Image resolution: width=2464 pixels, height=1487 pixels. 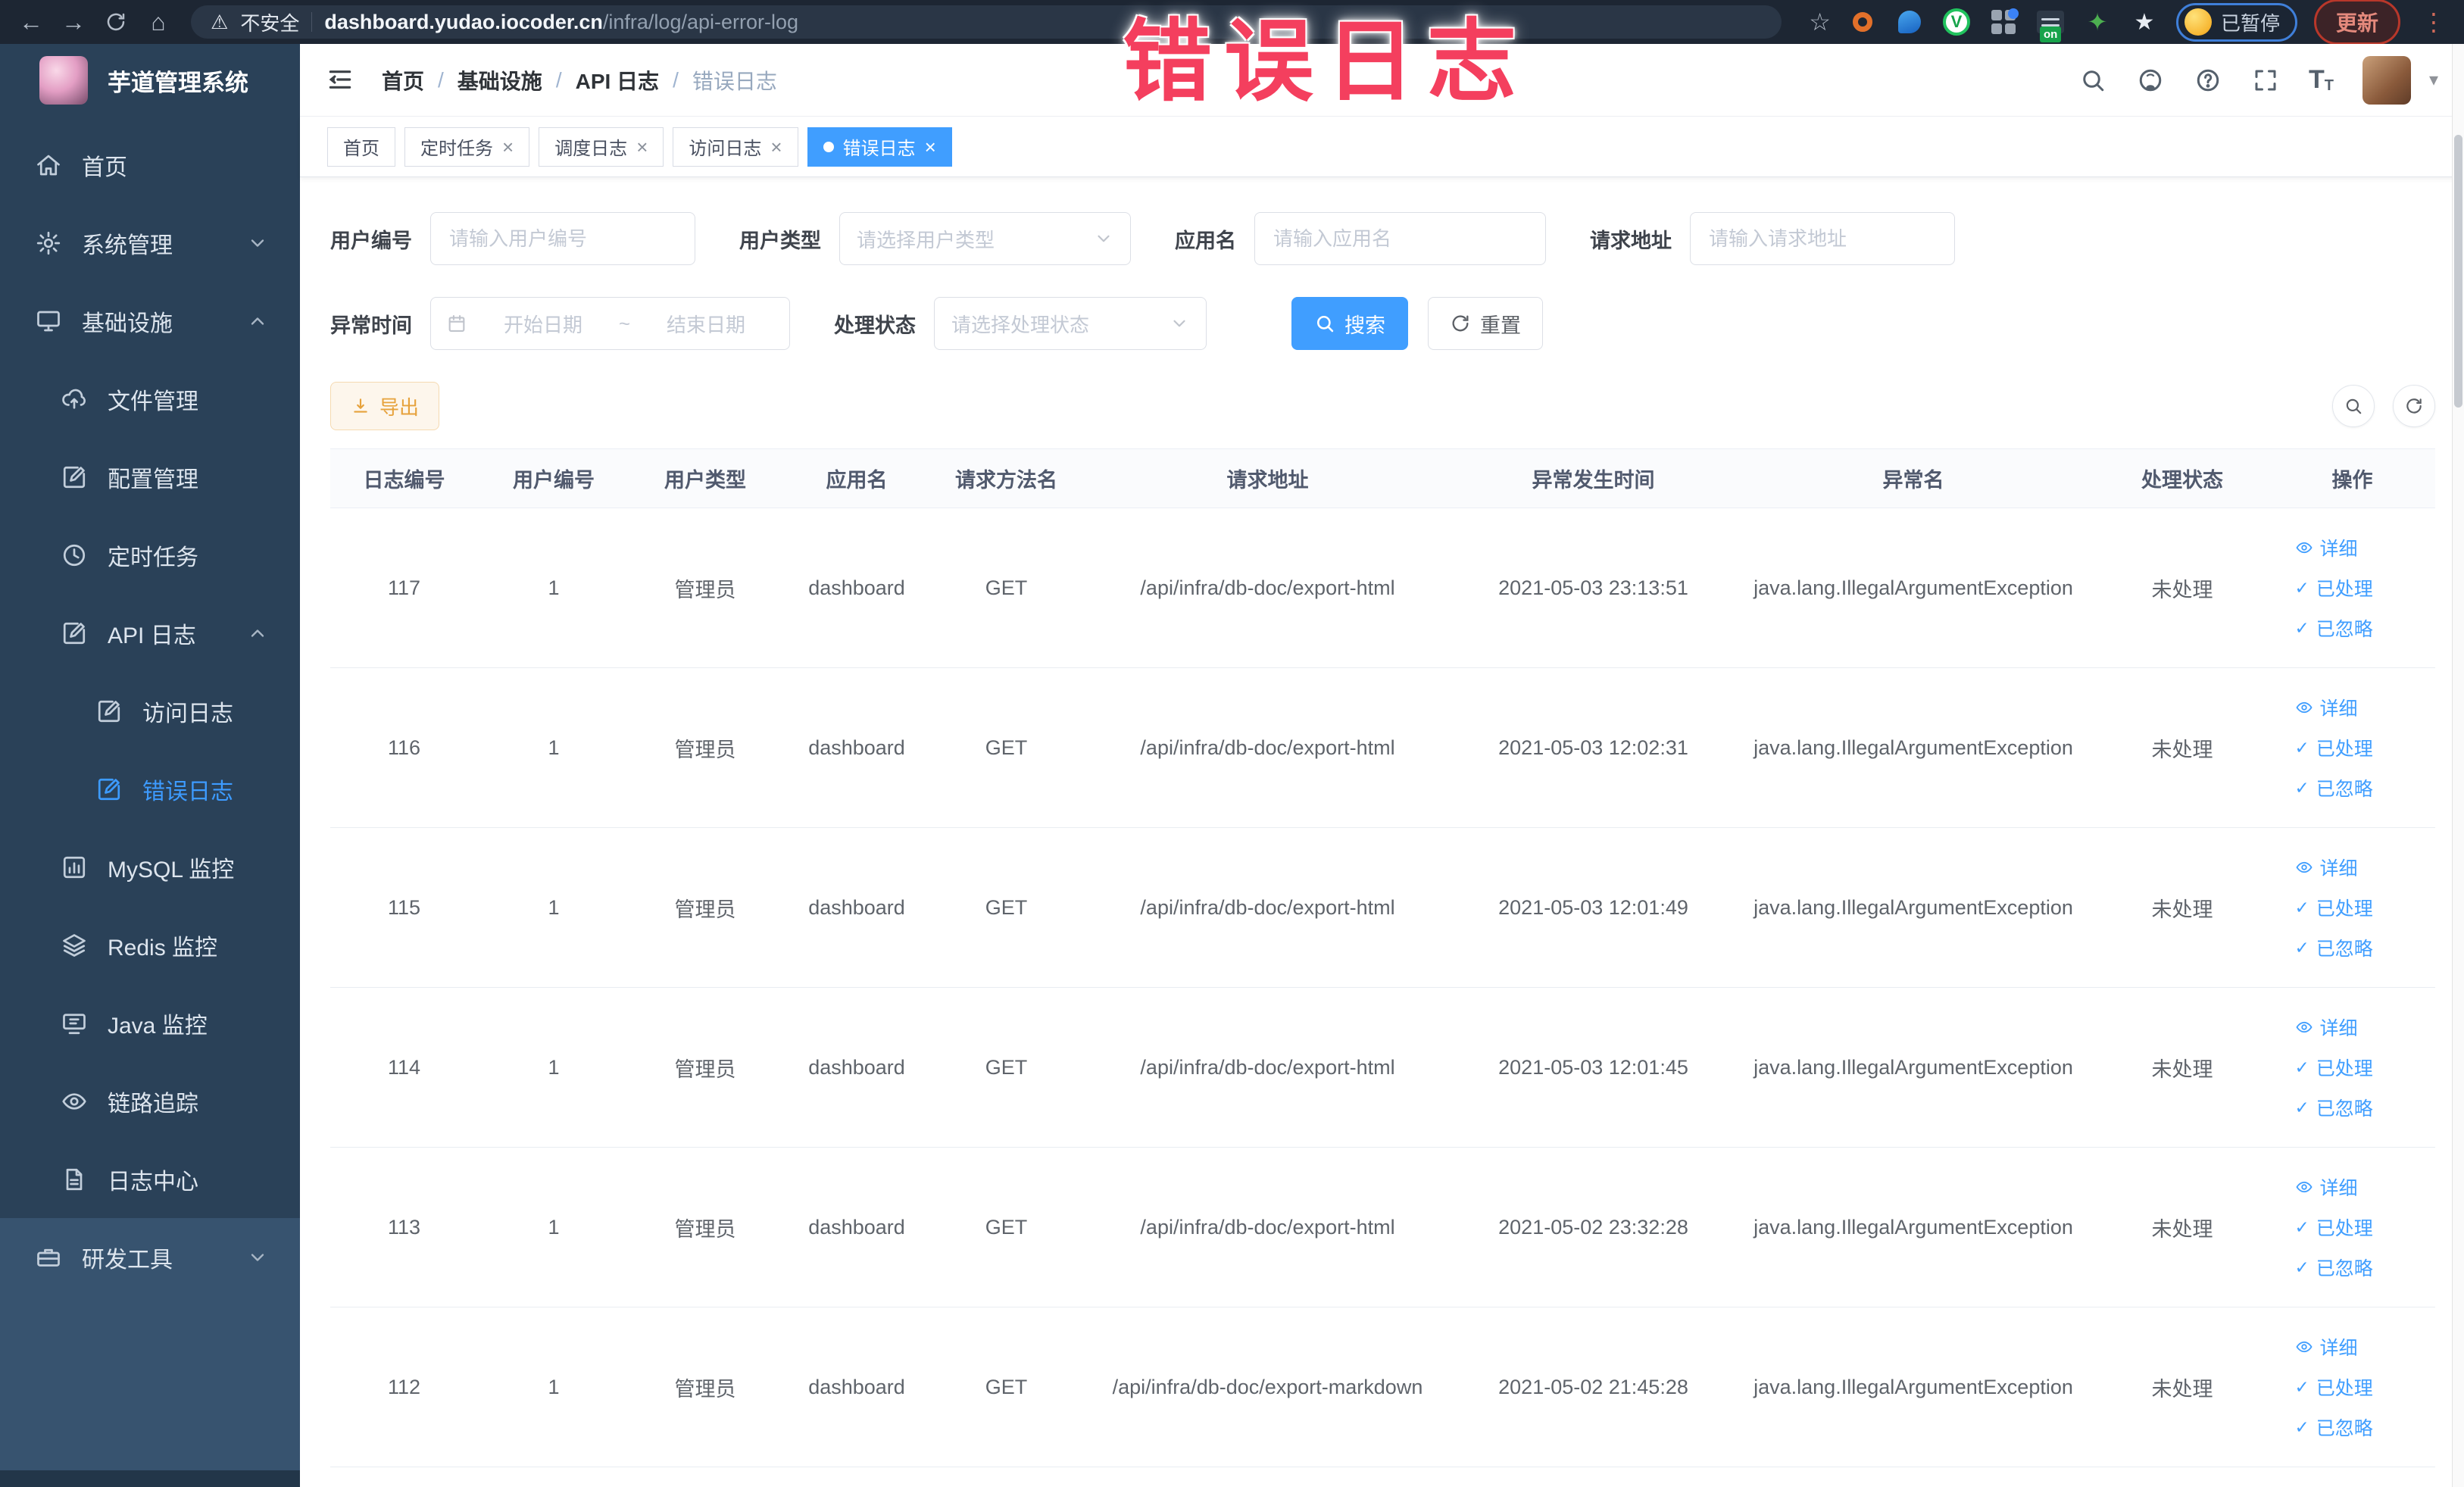 I want to click on tab-access-log: 访问日志 ×, so click(x=735, y=147).